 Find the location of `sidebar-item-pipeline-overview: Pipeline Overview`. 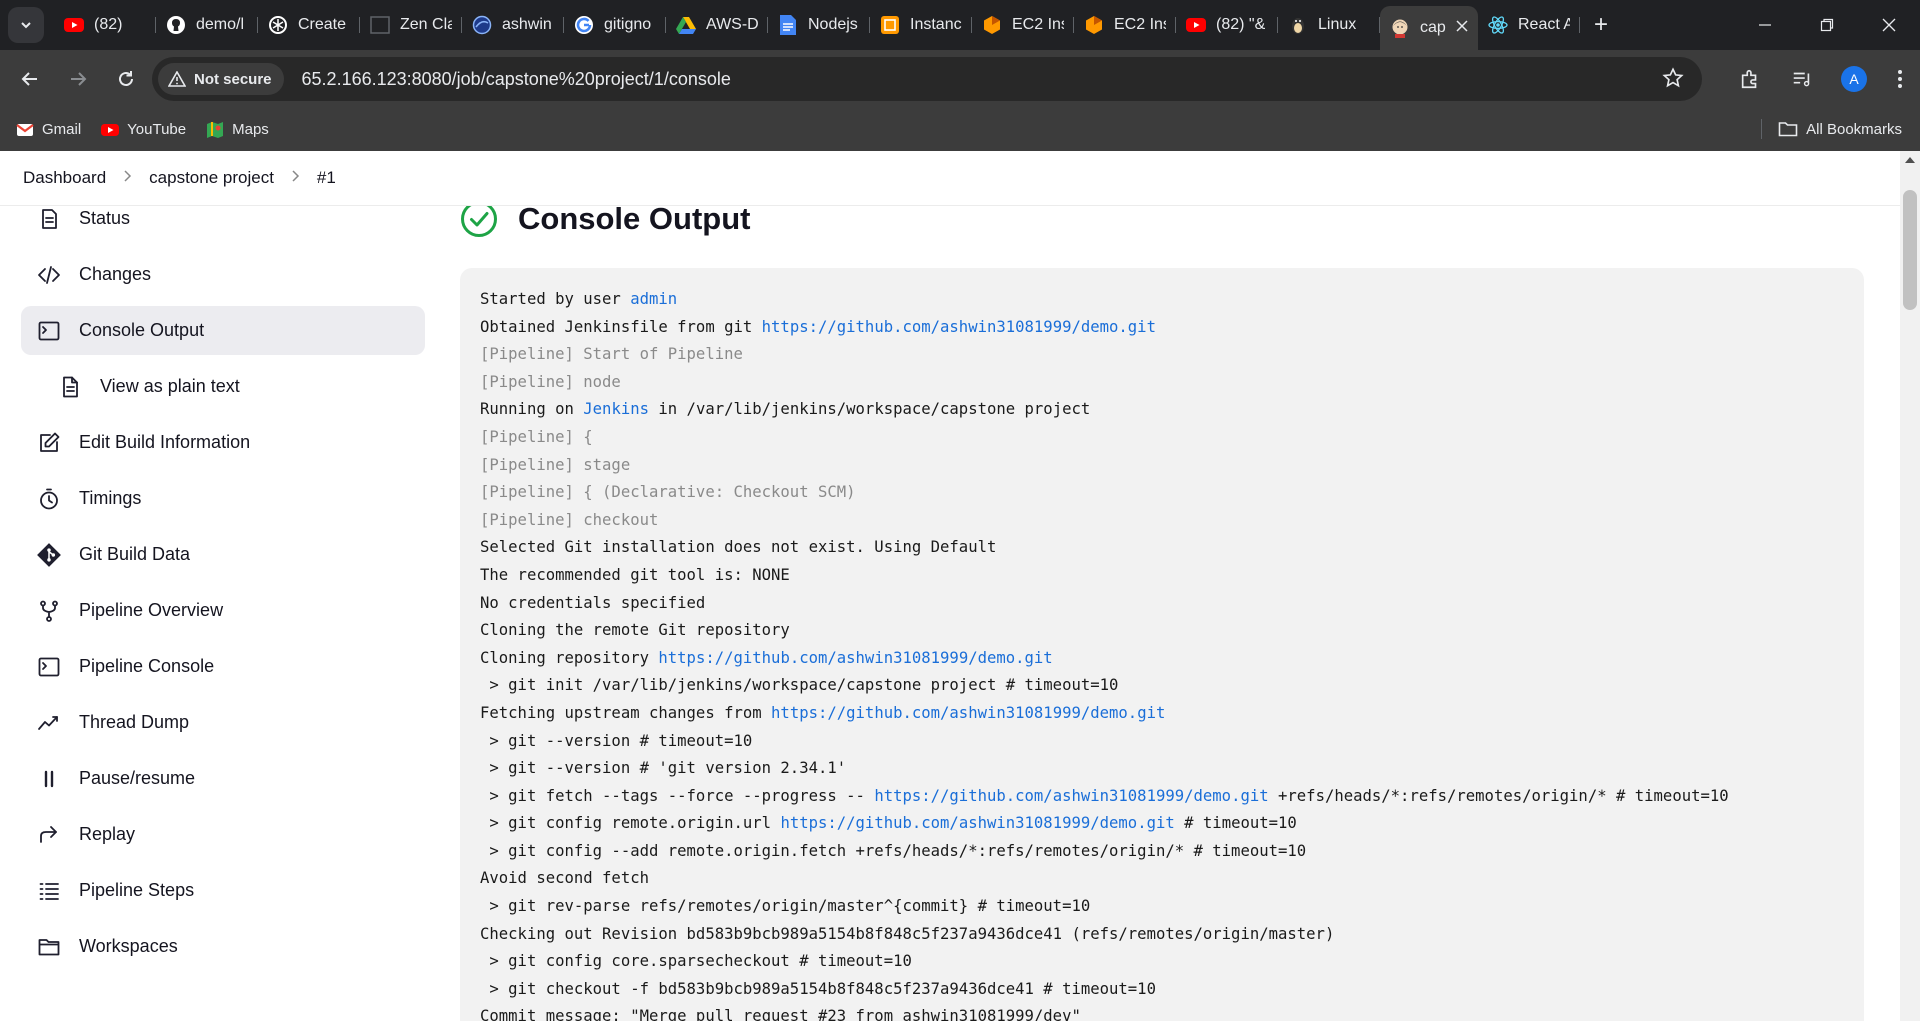

sidebar-item-pipeline-overview: Pipeline Overview is located at coordinates (223, 610).